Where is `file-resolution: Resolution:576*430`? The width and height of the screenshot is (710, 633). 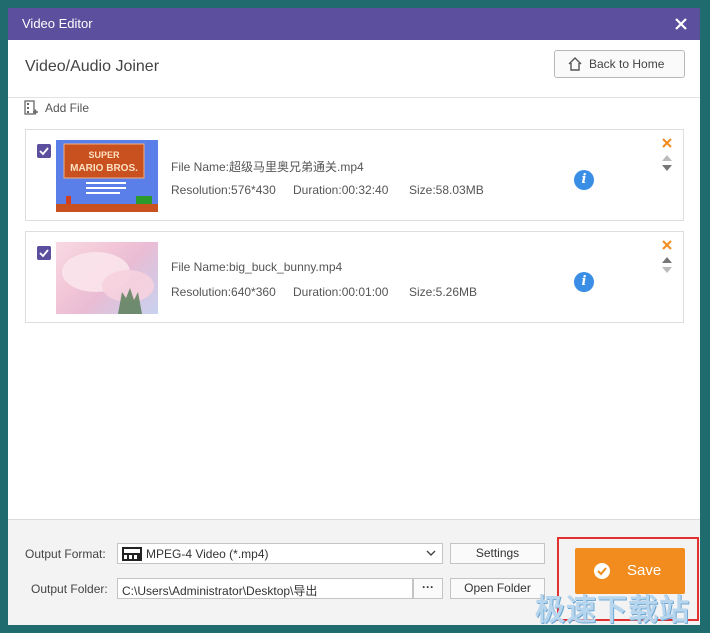
file-resolution: Resolution:576*430 is located at coordinates (223, 190).